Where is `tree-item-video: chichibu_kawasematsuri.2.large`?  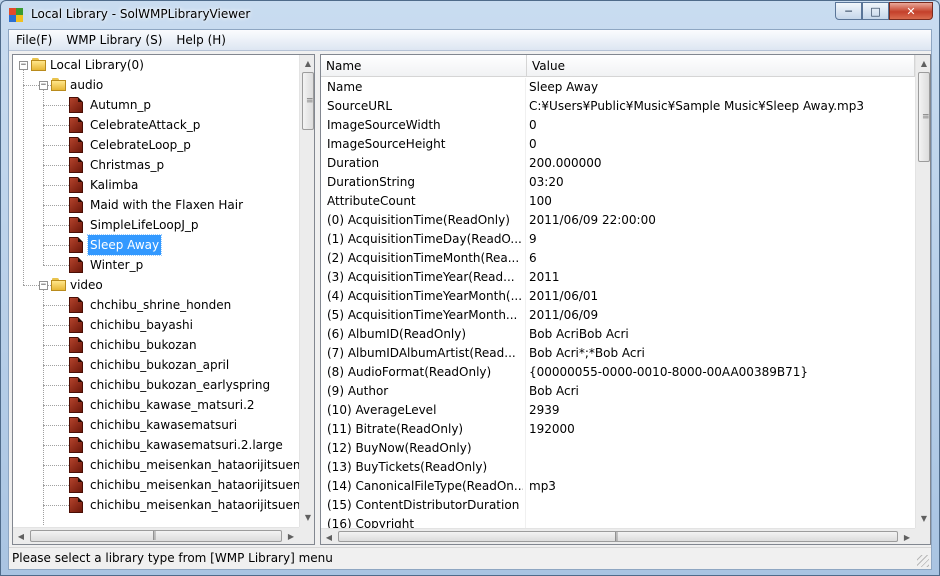 tree-item-video: chichibu_kawasematsuri.2.large is located at coordinates (156, 445).